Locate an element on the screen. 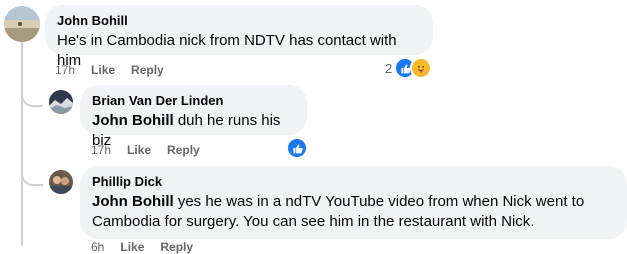 The height and width of the screenshot is (254, 627). comment-time: 6h is located at coordinates (97, 247).